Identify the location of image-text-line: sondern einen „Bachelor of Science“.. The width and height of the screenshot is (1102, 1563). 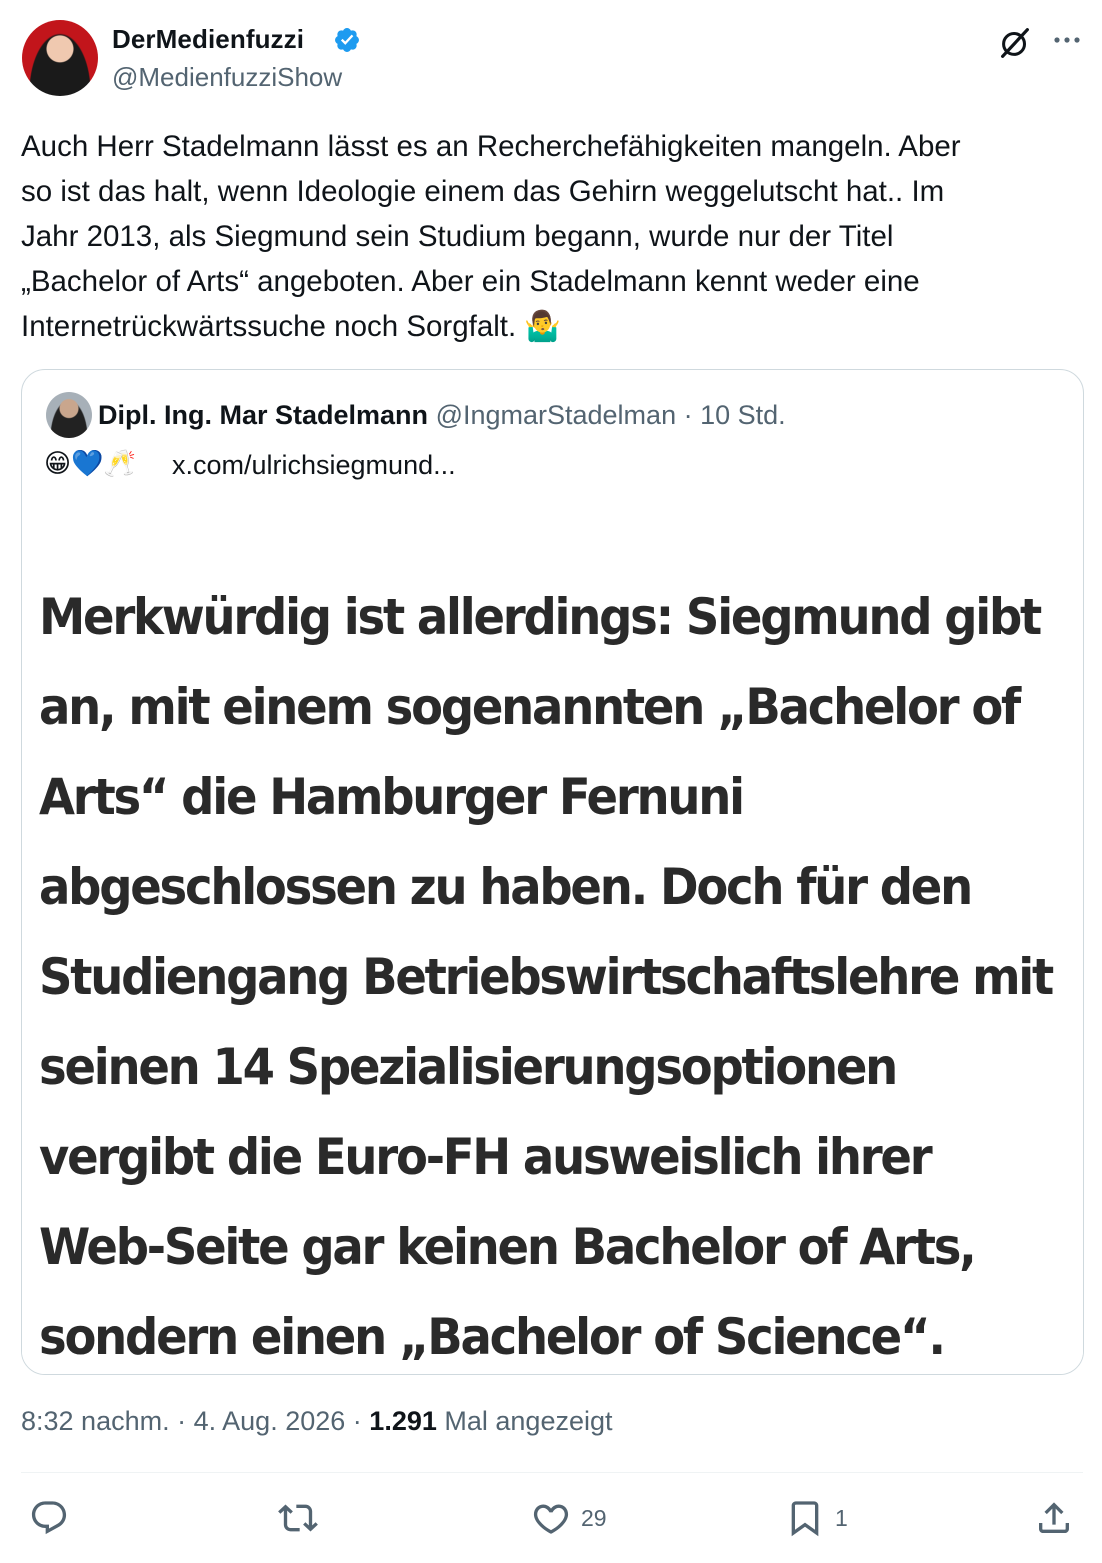
(492, 1337).